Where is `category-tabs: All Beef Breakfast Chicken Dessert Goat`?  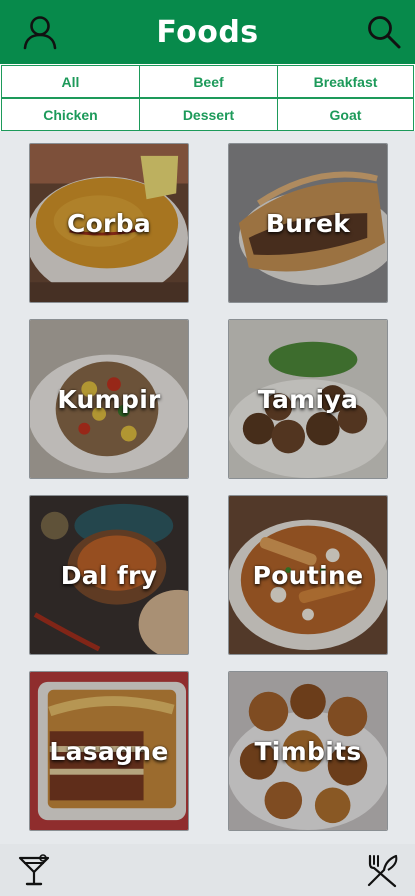
category-tabs: All Beef Breakfast Chicken Dessert Goat is located at coordinates (207, 97).